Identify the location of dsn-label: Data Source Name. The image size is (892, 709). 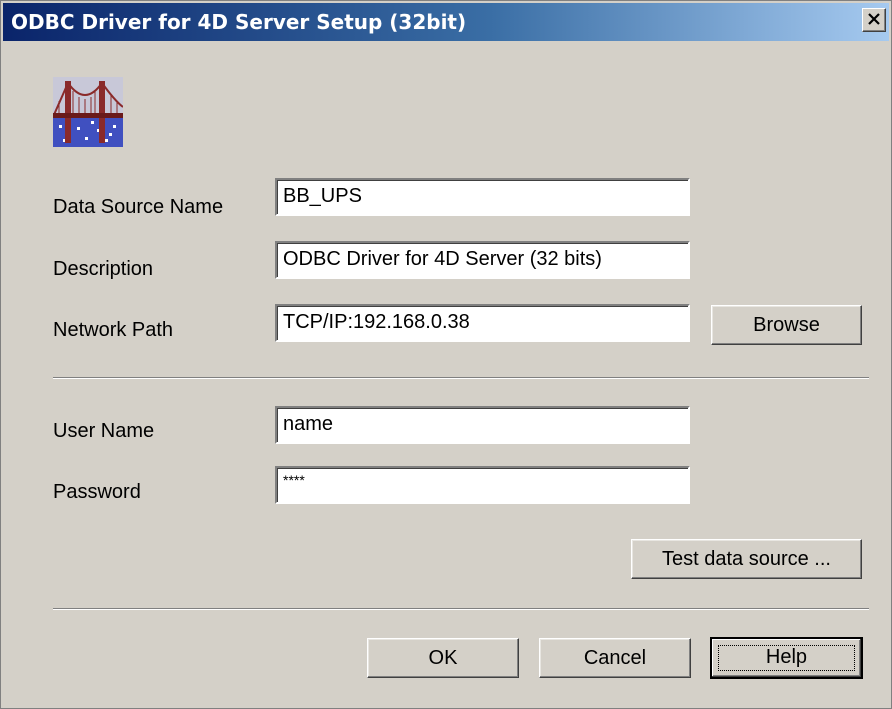
(138, 207).